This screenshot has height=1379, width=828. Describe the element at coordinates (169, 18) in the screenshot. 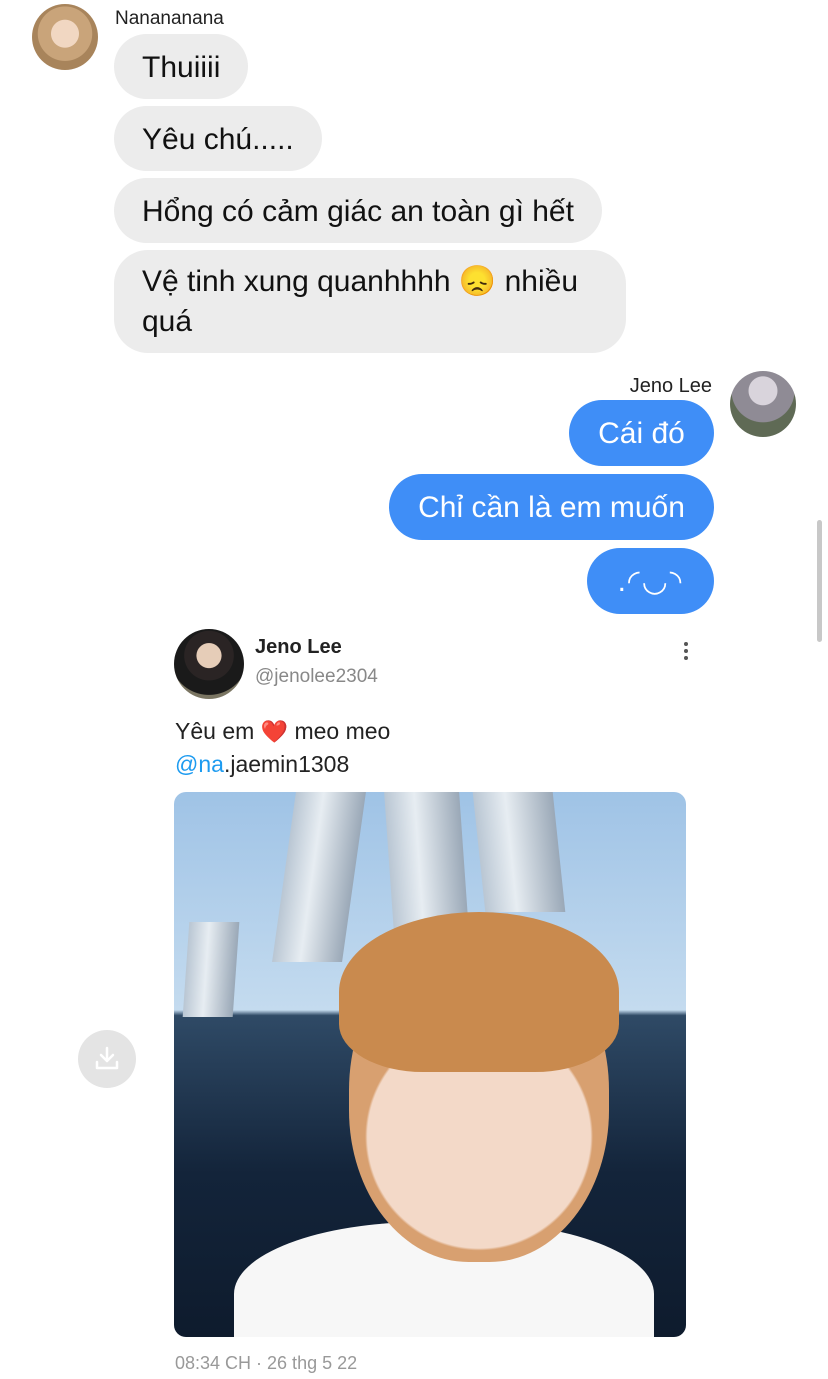

I see `sender-name-incoming: Nanananana` at that location.